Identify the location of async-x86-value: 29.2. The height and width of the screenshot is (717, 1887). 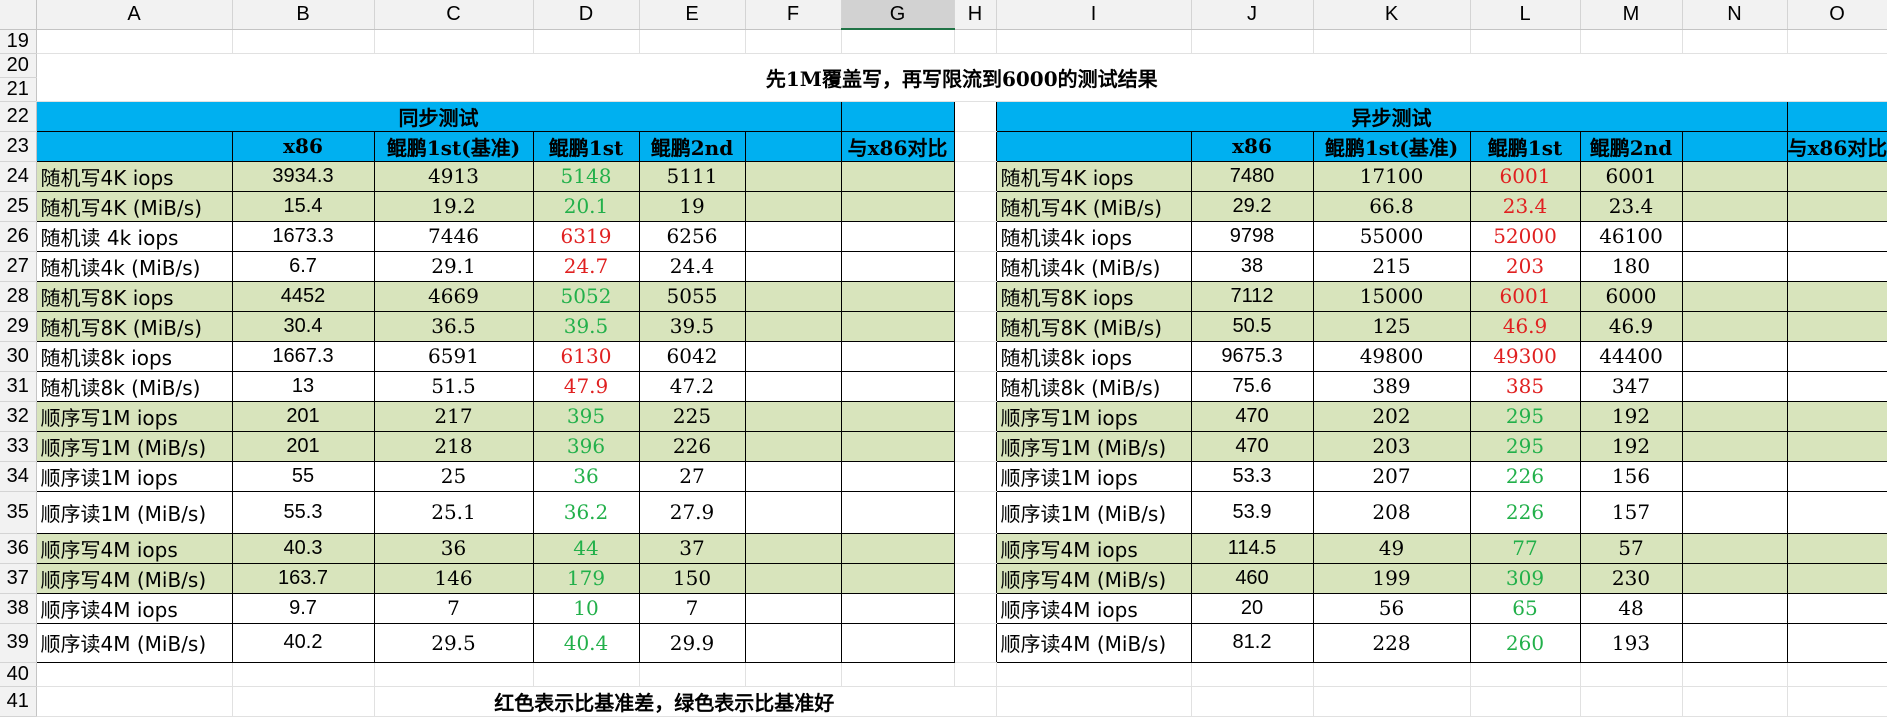
(1252, 206).